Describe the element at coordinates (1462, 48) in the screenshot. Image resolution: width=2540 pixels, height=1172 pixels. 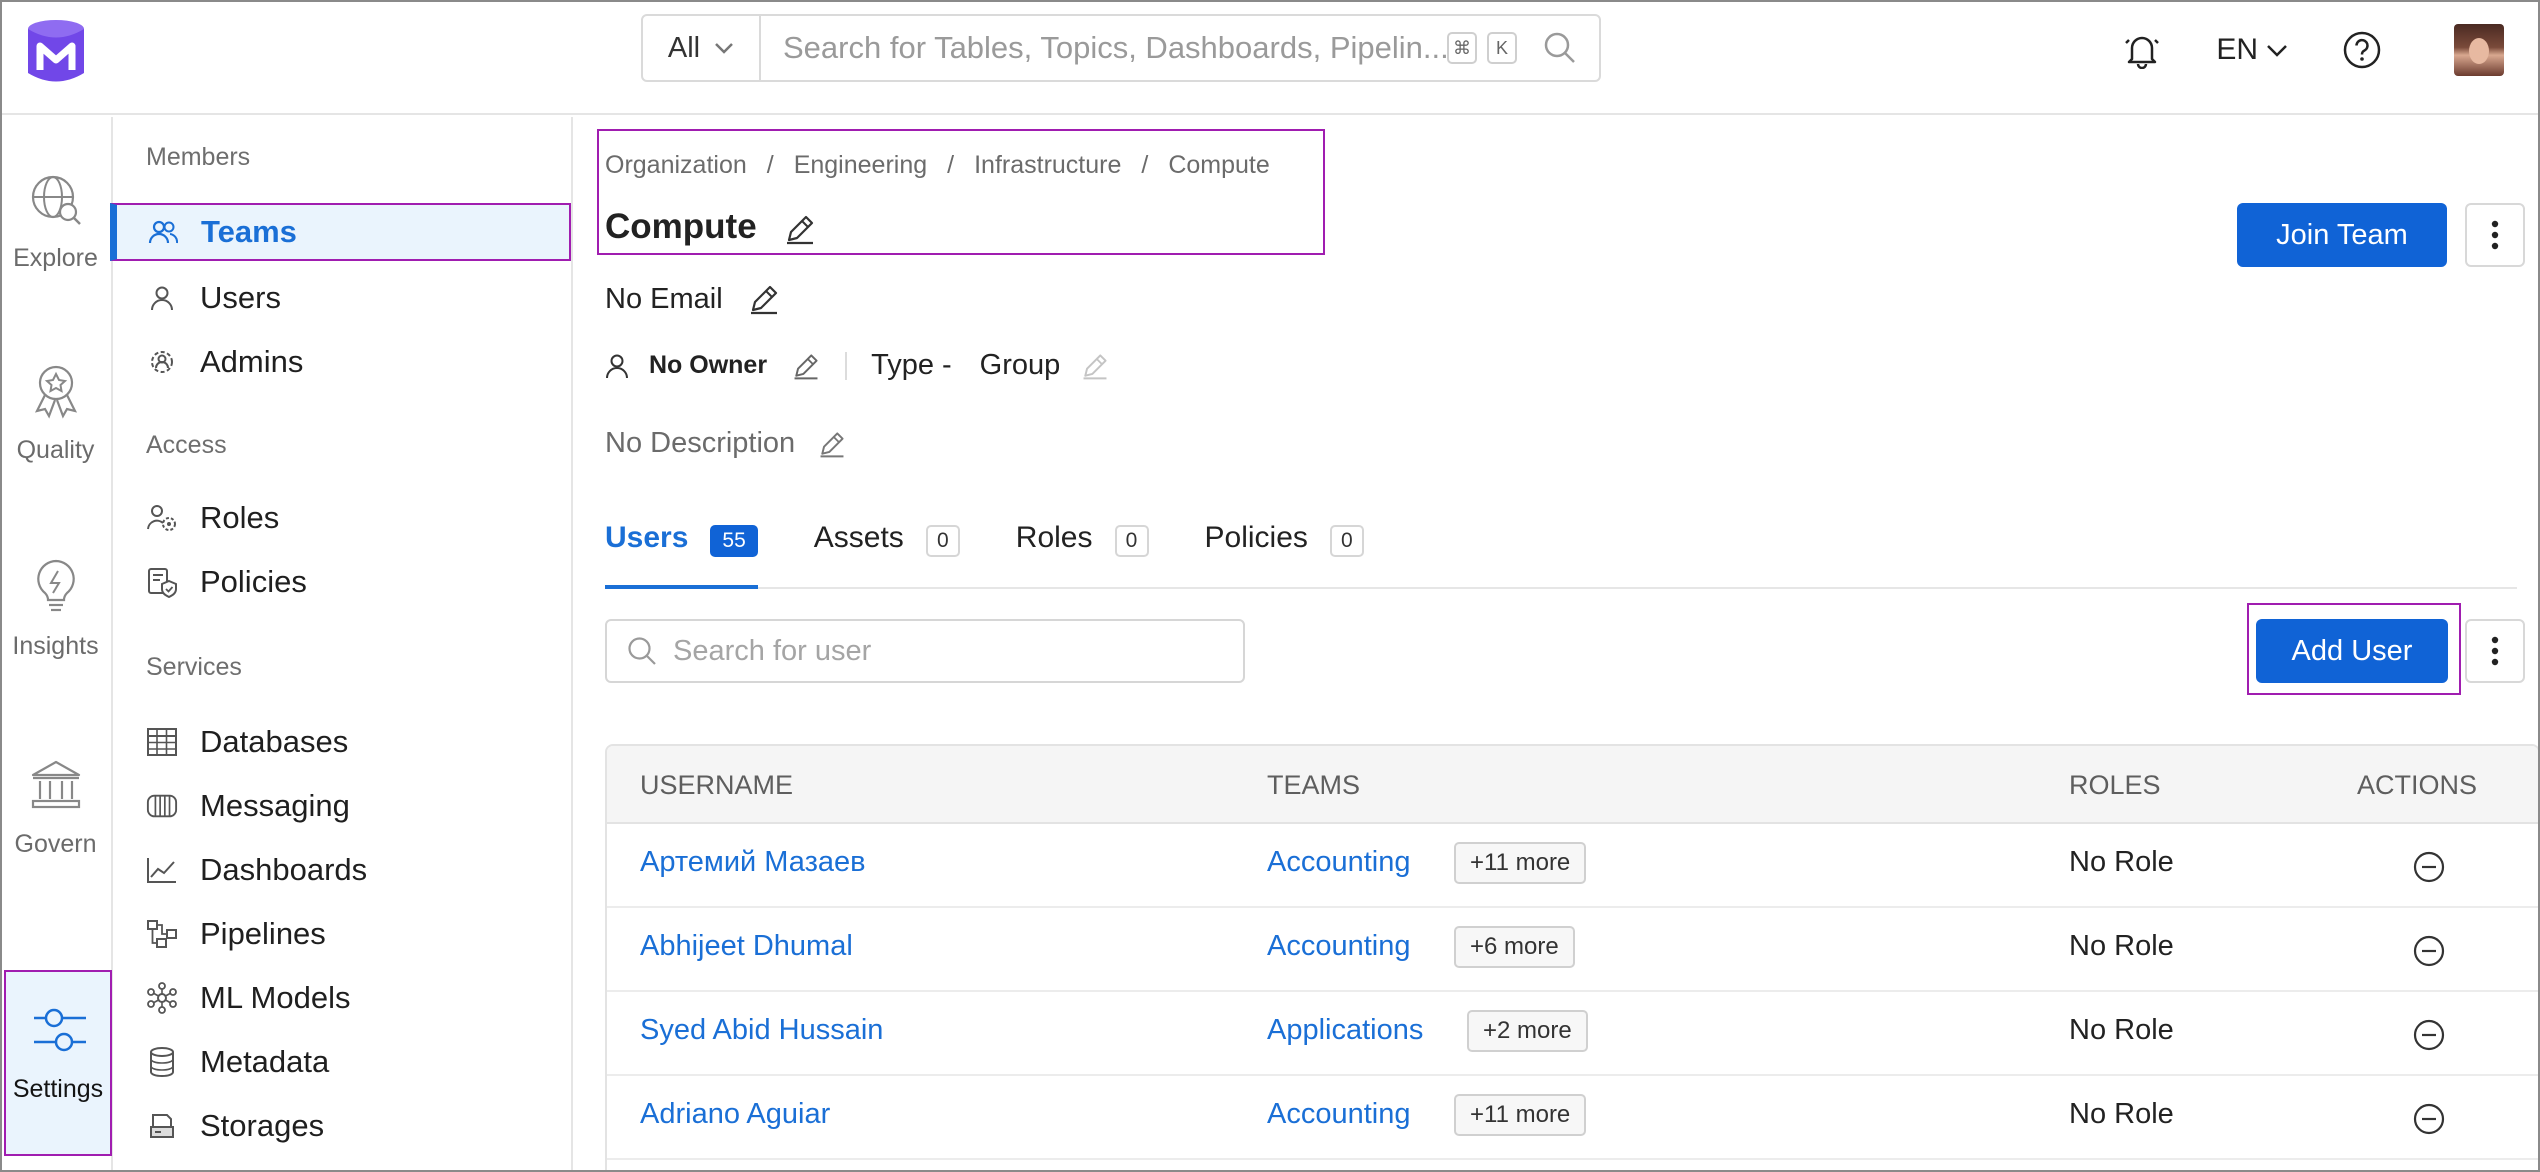
I see `shortcut-cmd-key: ⌘` at that location.